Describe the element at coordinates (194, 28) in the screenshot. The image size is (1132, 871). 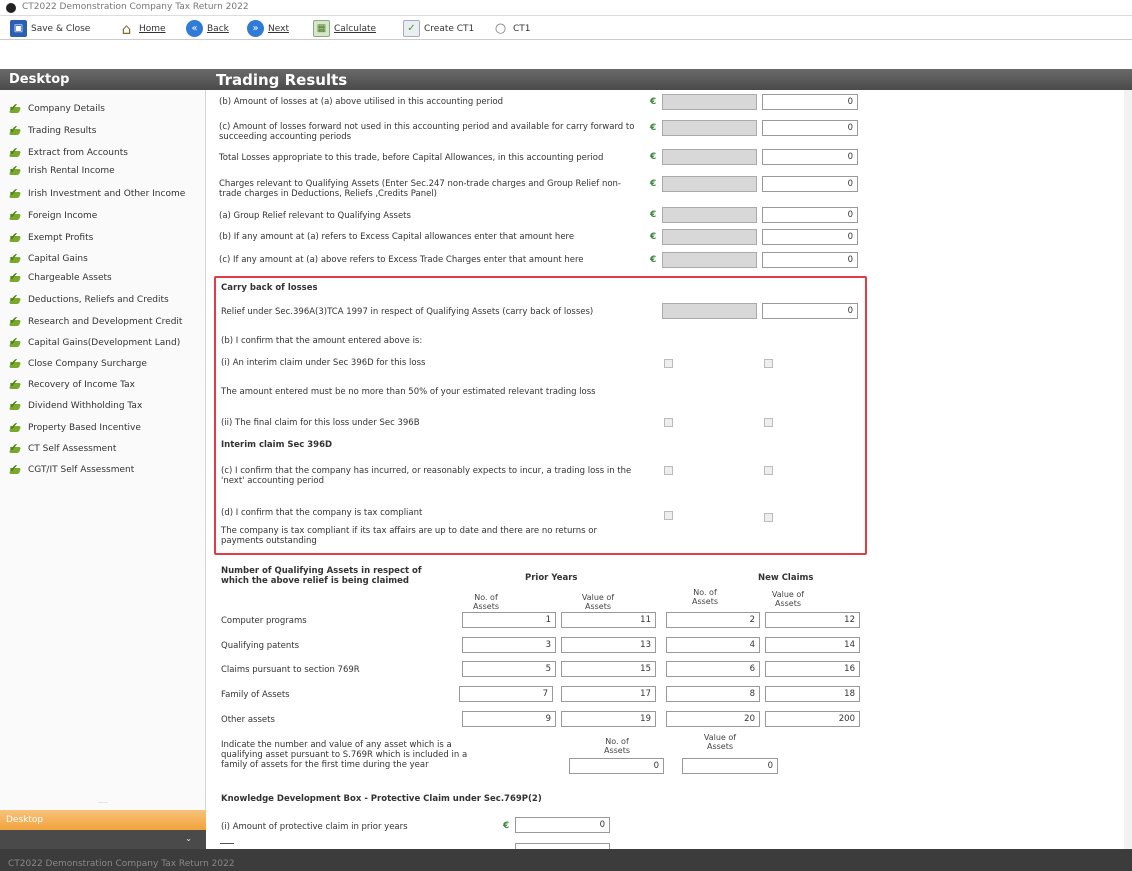
I see `back-arrow-icon: «` at that location.